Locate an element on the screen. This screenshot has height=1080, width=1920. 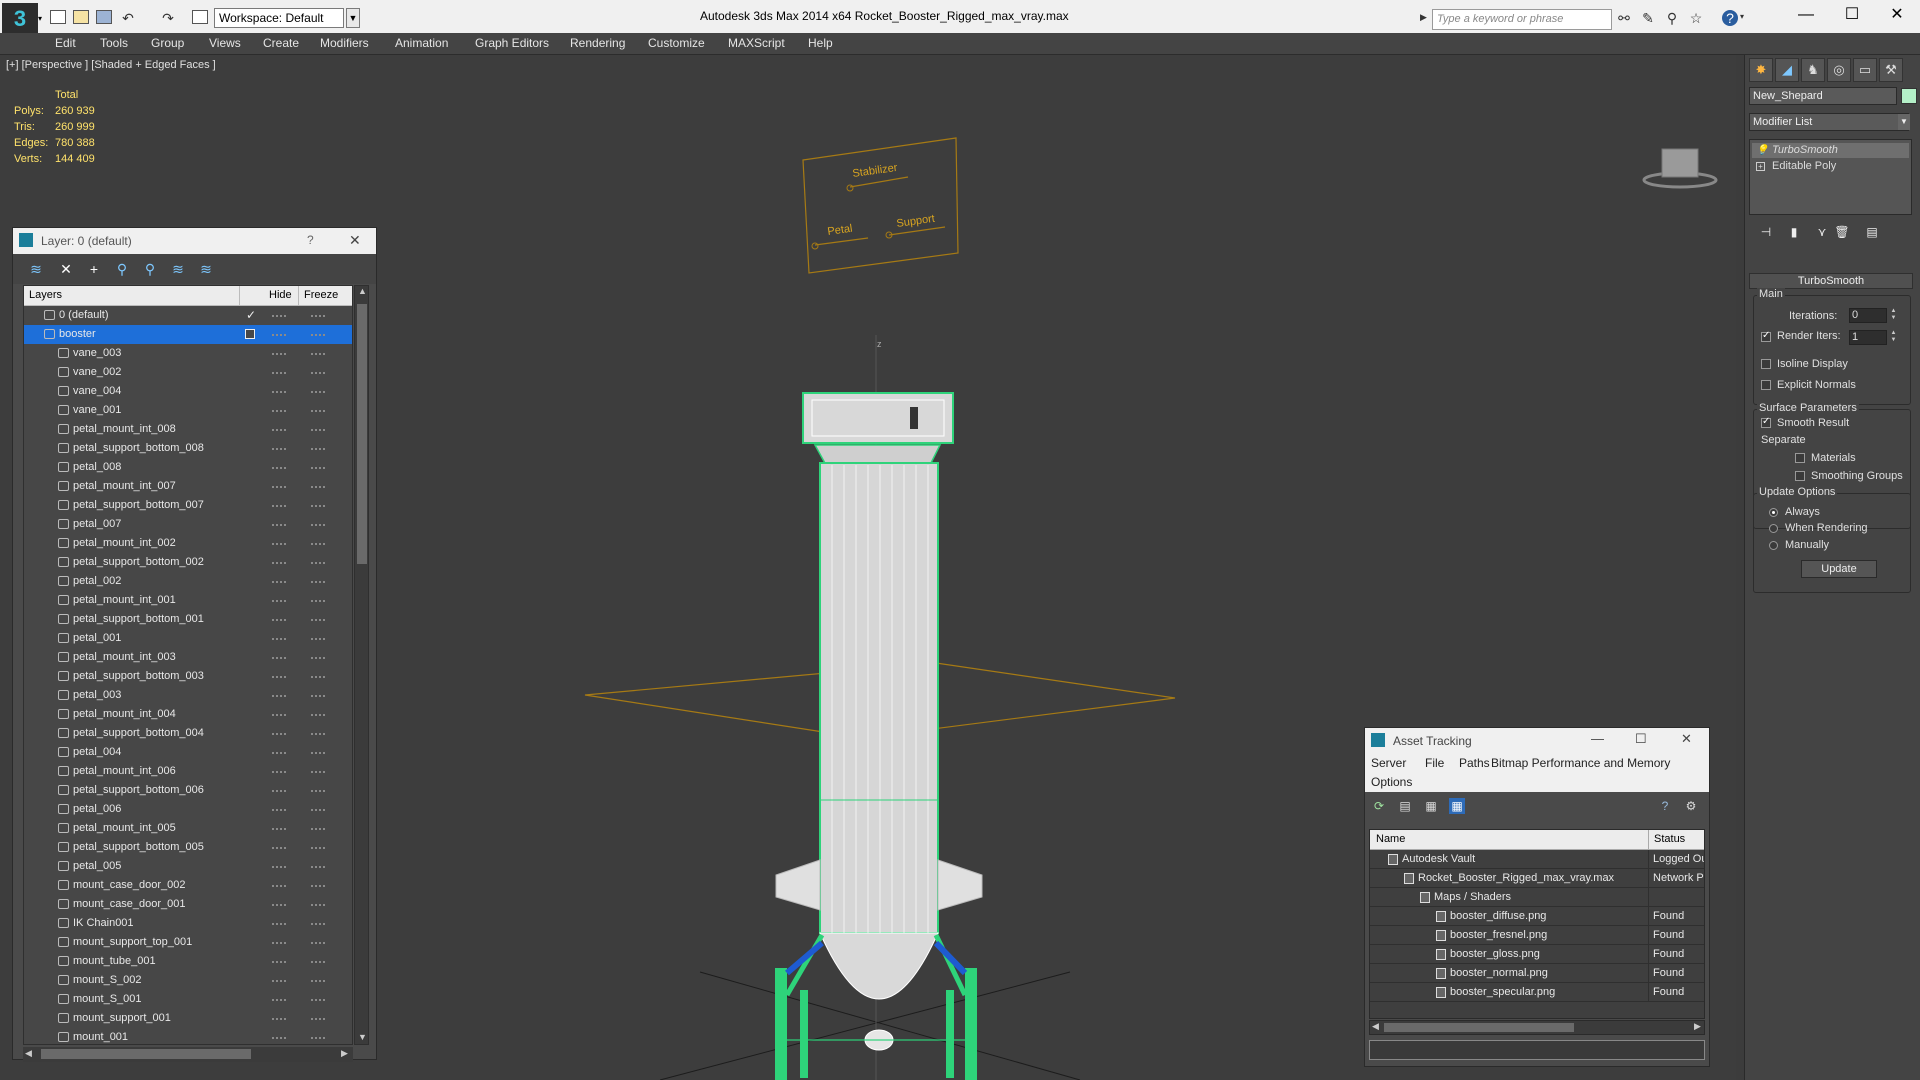
asset-row: booster_gloss.png Found is located at coordinates (1537, 954).